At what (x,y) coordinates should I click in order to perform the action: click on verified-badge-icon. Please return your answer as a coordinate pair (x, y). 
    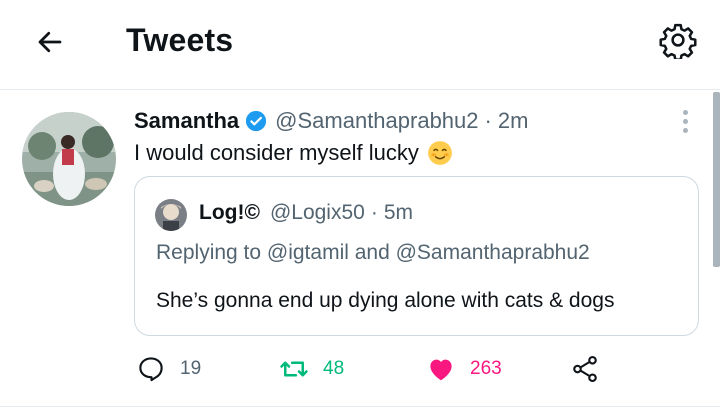
    Looking at the image, I should click on (256, 121).